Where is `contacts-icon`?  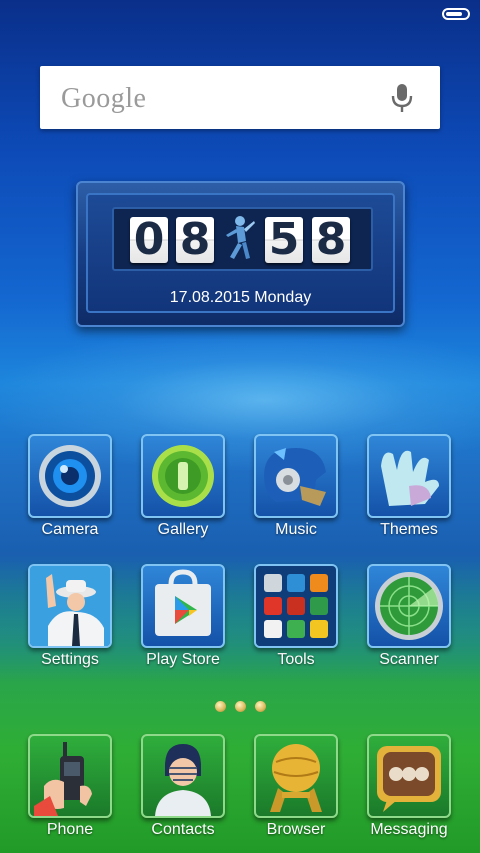 contacts-icon is located at coordinates (183, 776).